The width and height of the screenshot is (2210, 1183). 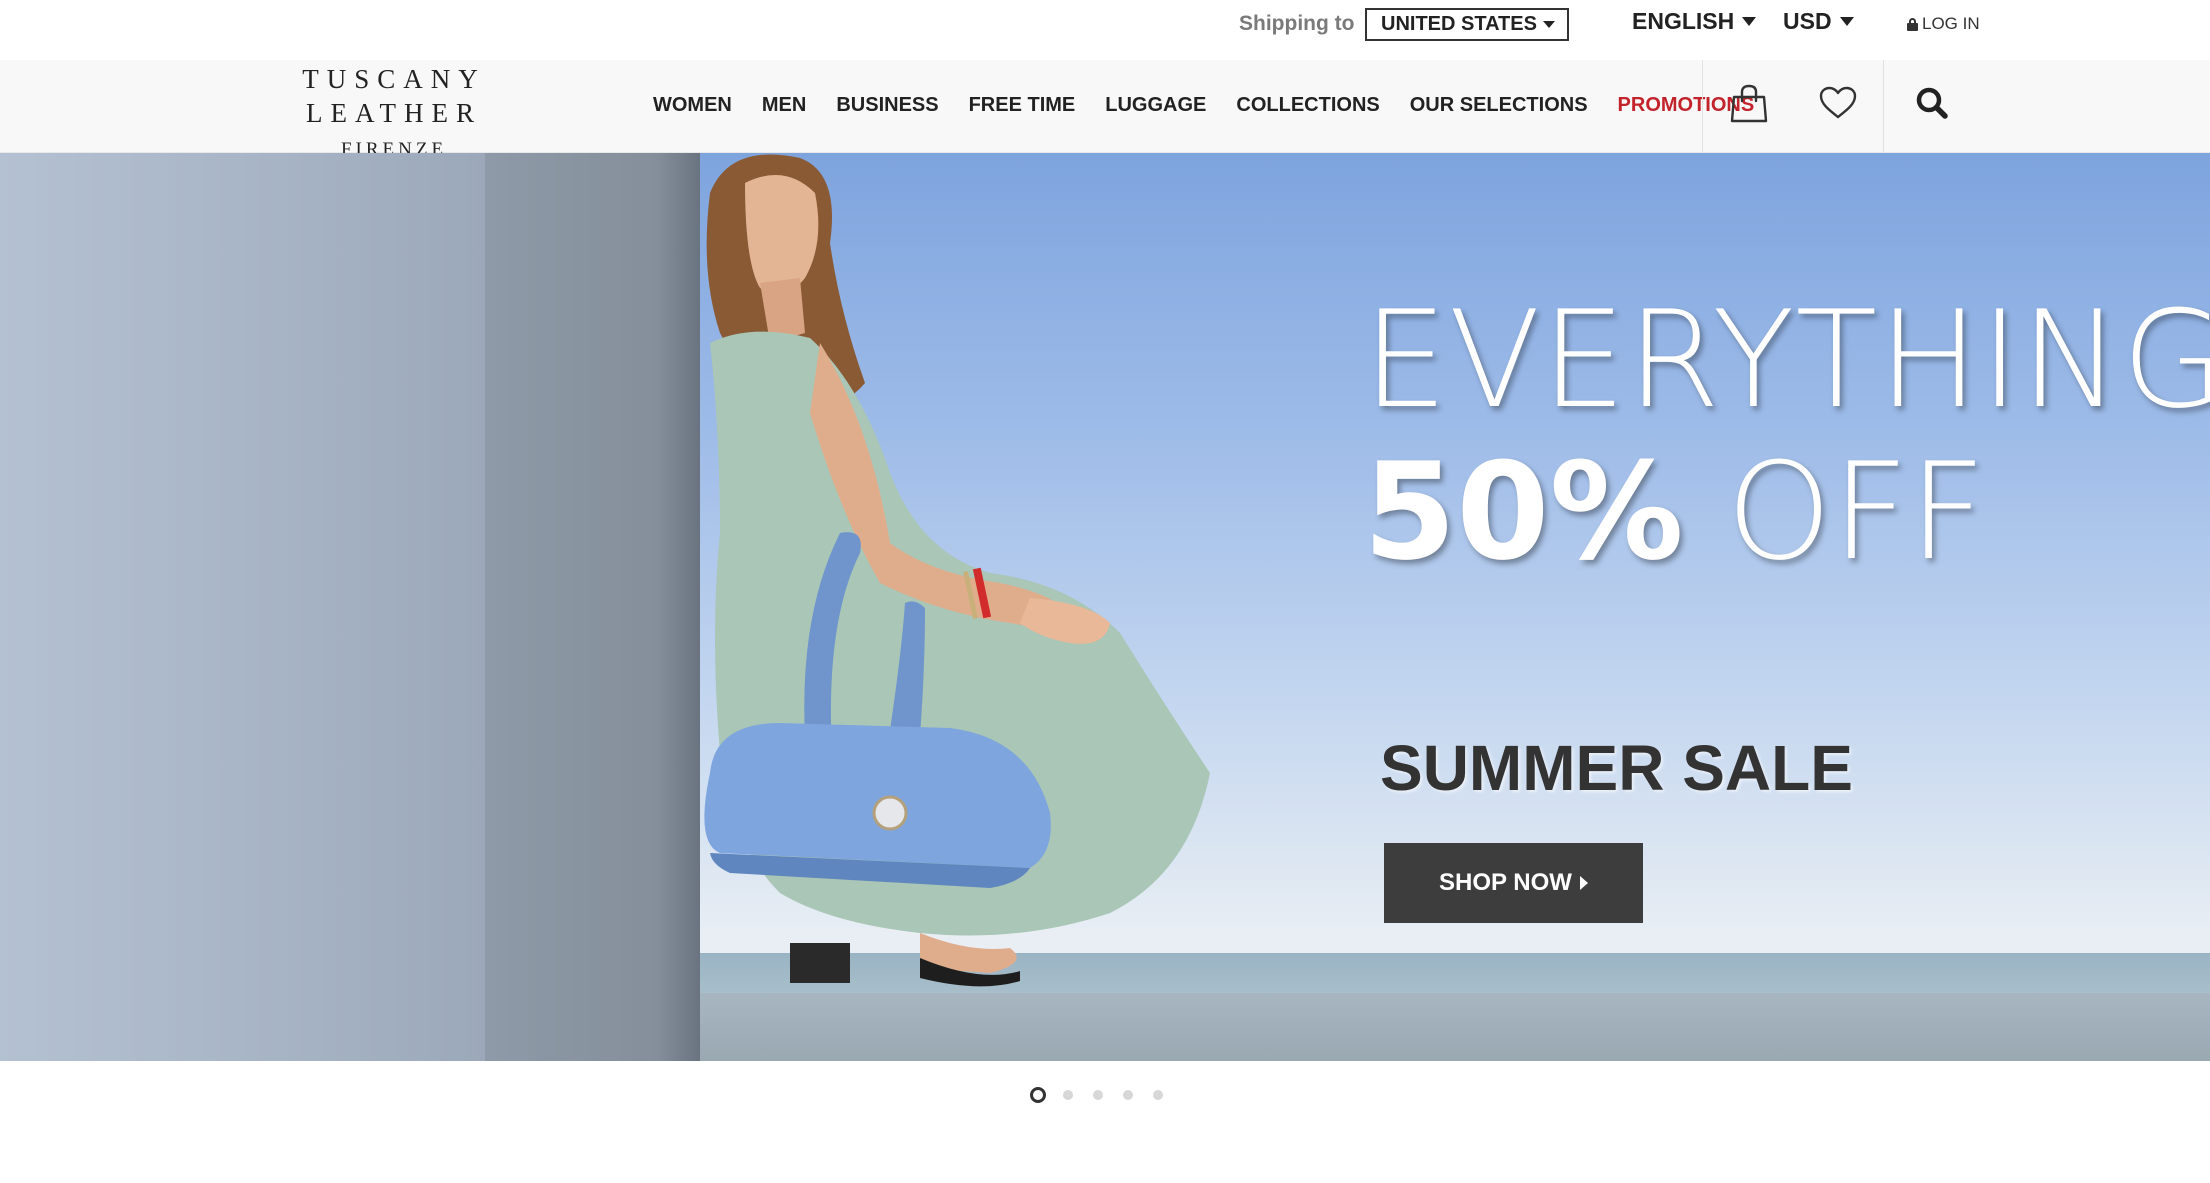 What do you see at coordinates (1499, 105) in the screenshot?
I see `nav-item-our-selections: OUR SELECTIONS` at bounding box center [1499, 105].